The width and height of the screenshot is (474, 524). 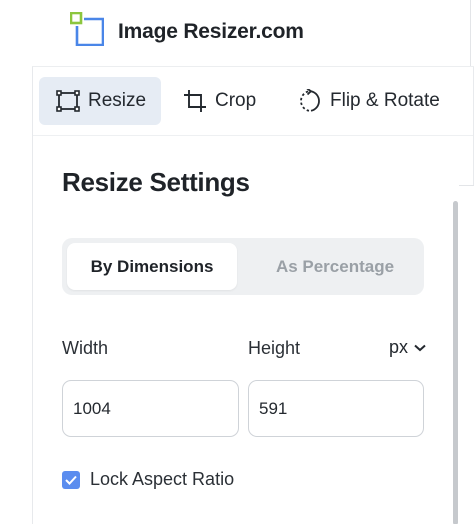 I want to click on unit-value: px, so click(x=399, y=347).